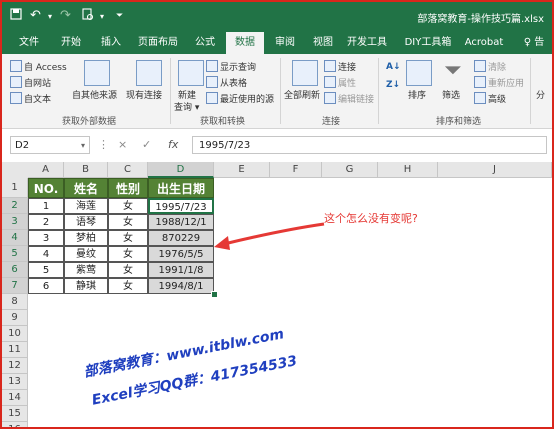 Image resolution: width=554 pixels, height=429 pixels. I want to click on print-preview-icon, so click(88, 16).